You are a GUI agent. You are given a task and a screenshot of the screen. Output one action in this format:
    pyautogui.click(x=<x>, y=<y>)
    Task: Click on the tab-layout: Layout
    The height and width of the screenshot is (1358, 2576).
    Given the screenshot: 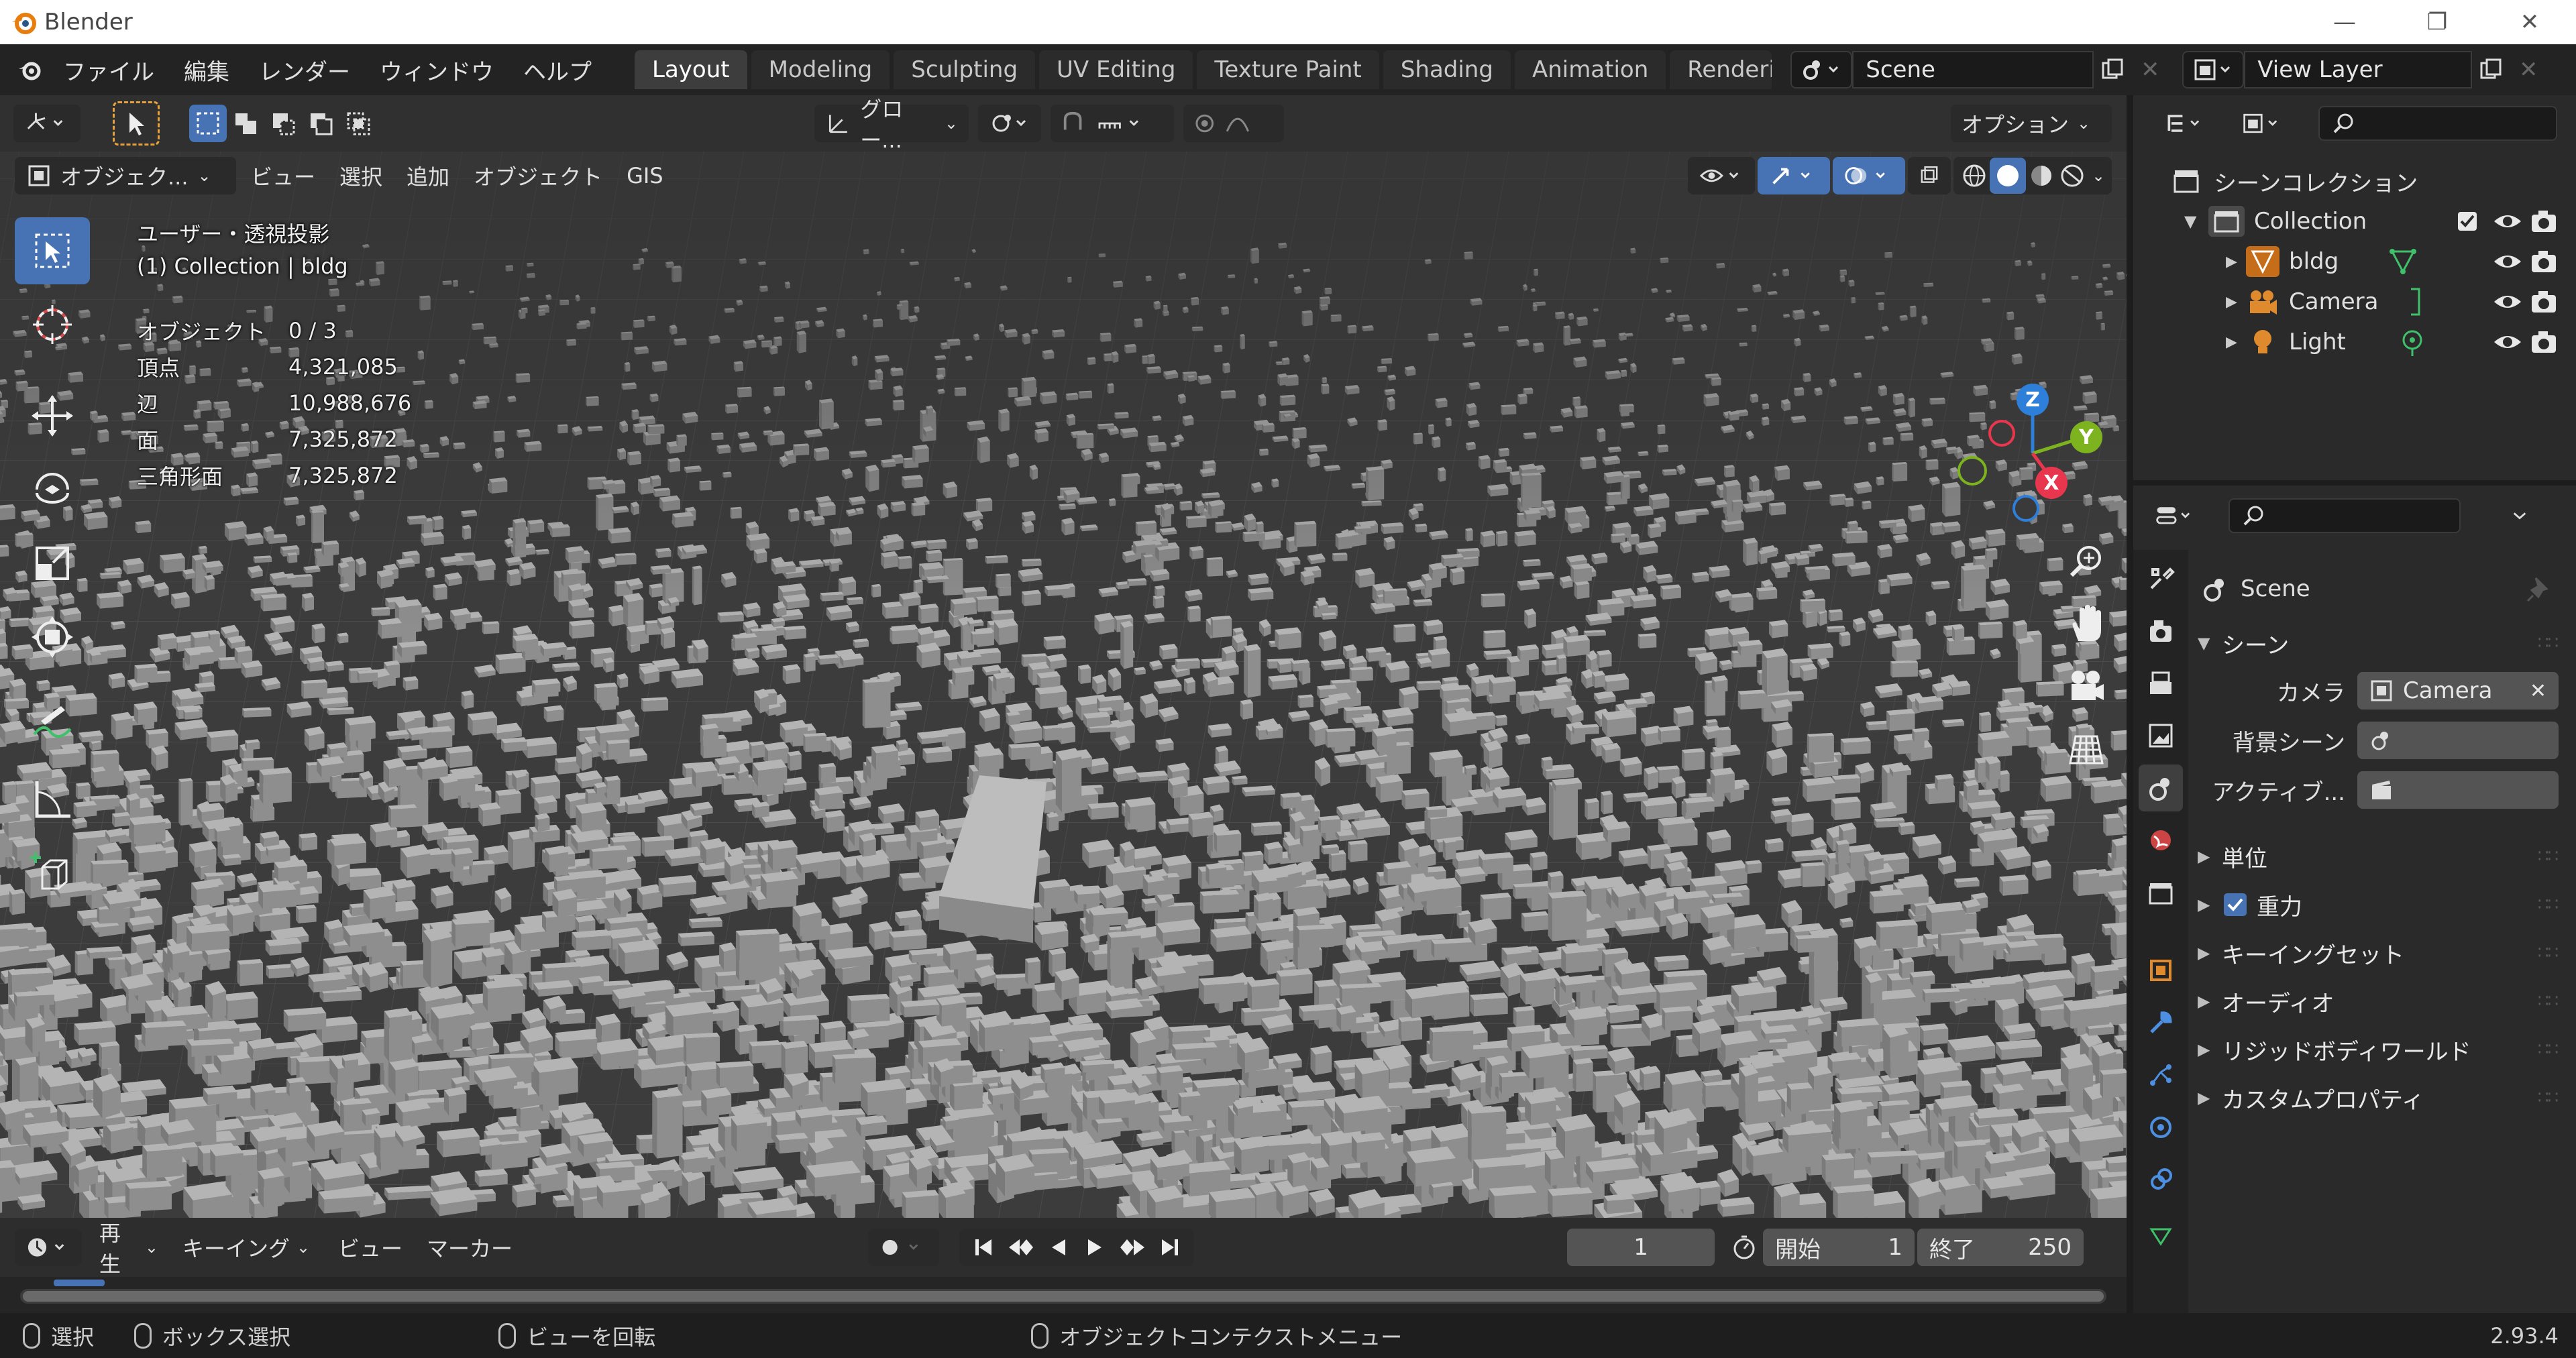 What is the action you would take?
    pyautogui.click(x=691, y=69)
    